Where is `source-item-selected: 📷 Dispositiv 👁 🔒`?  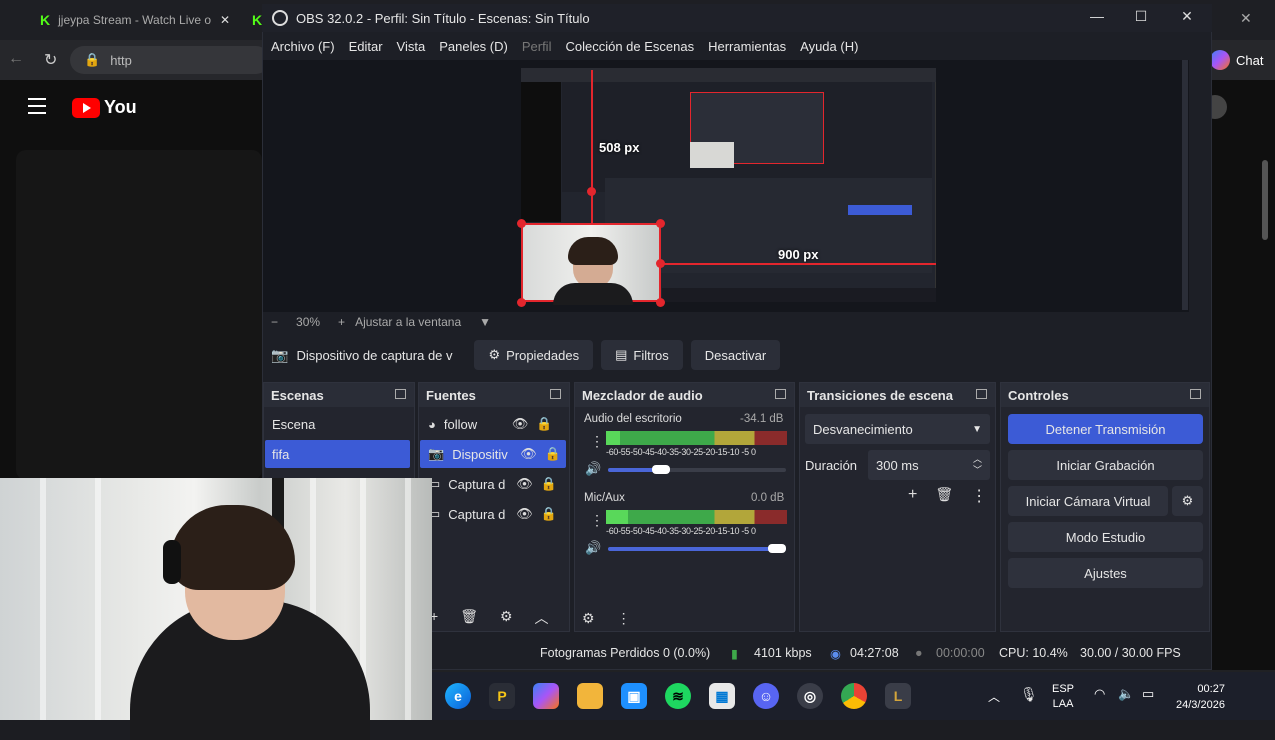
source-item-selected: 📷 Dispositiv 👁 🔒 is located at coordinates (493, 454).